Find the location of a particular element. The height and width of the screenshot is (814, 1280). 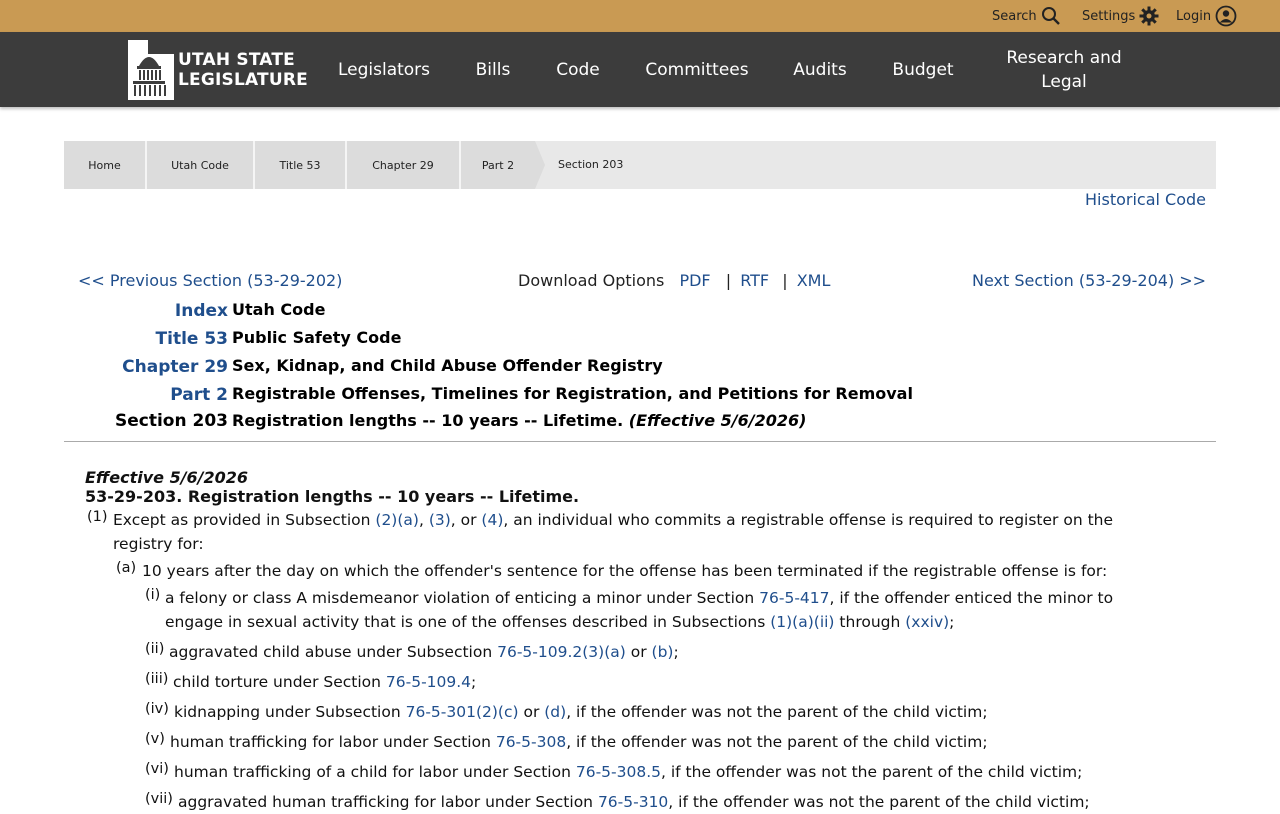

text-fragment: through is located at coordinates (870, 622).